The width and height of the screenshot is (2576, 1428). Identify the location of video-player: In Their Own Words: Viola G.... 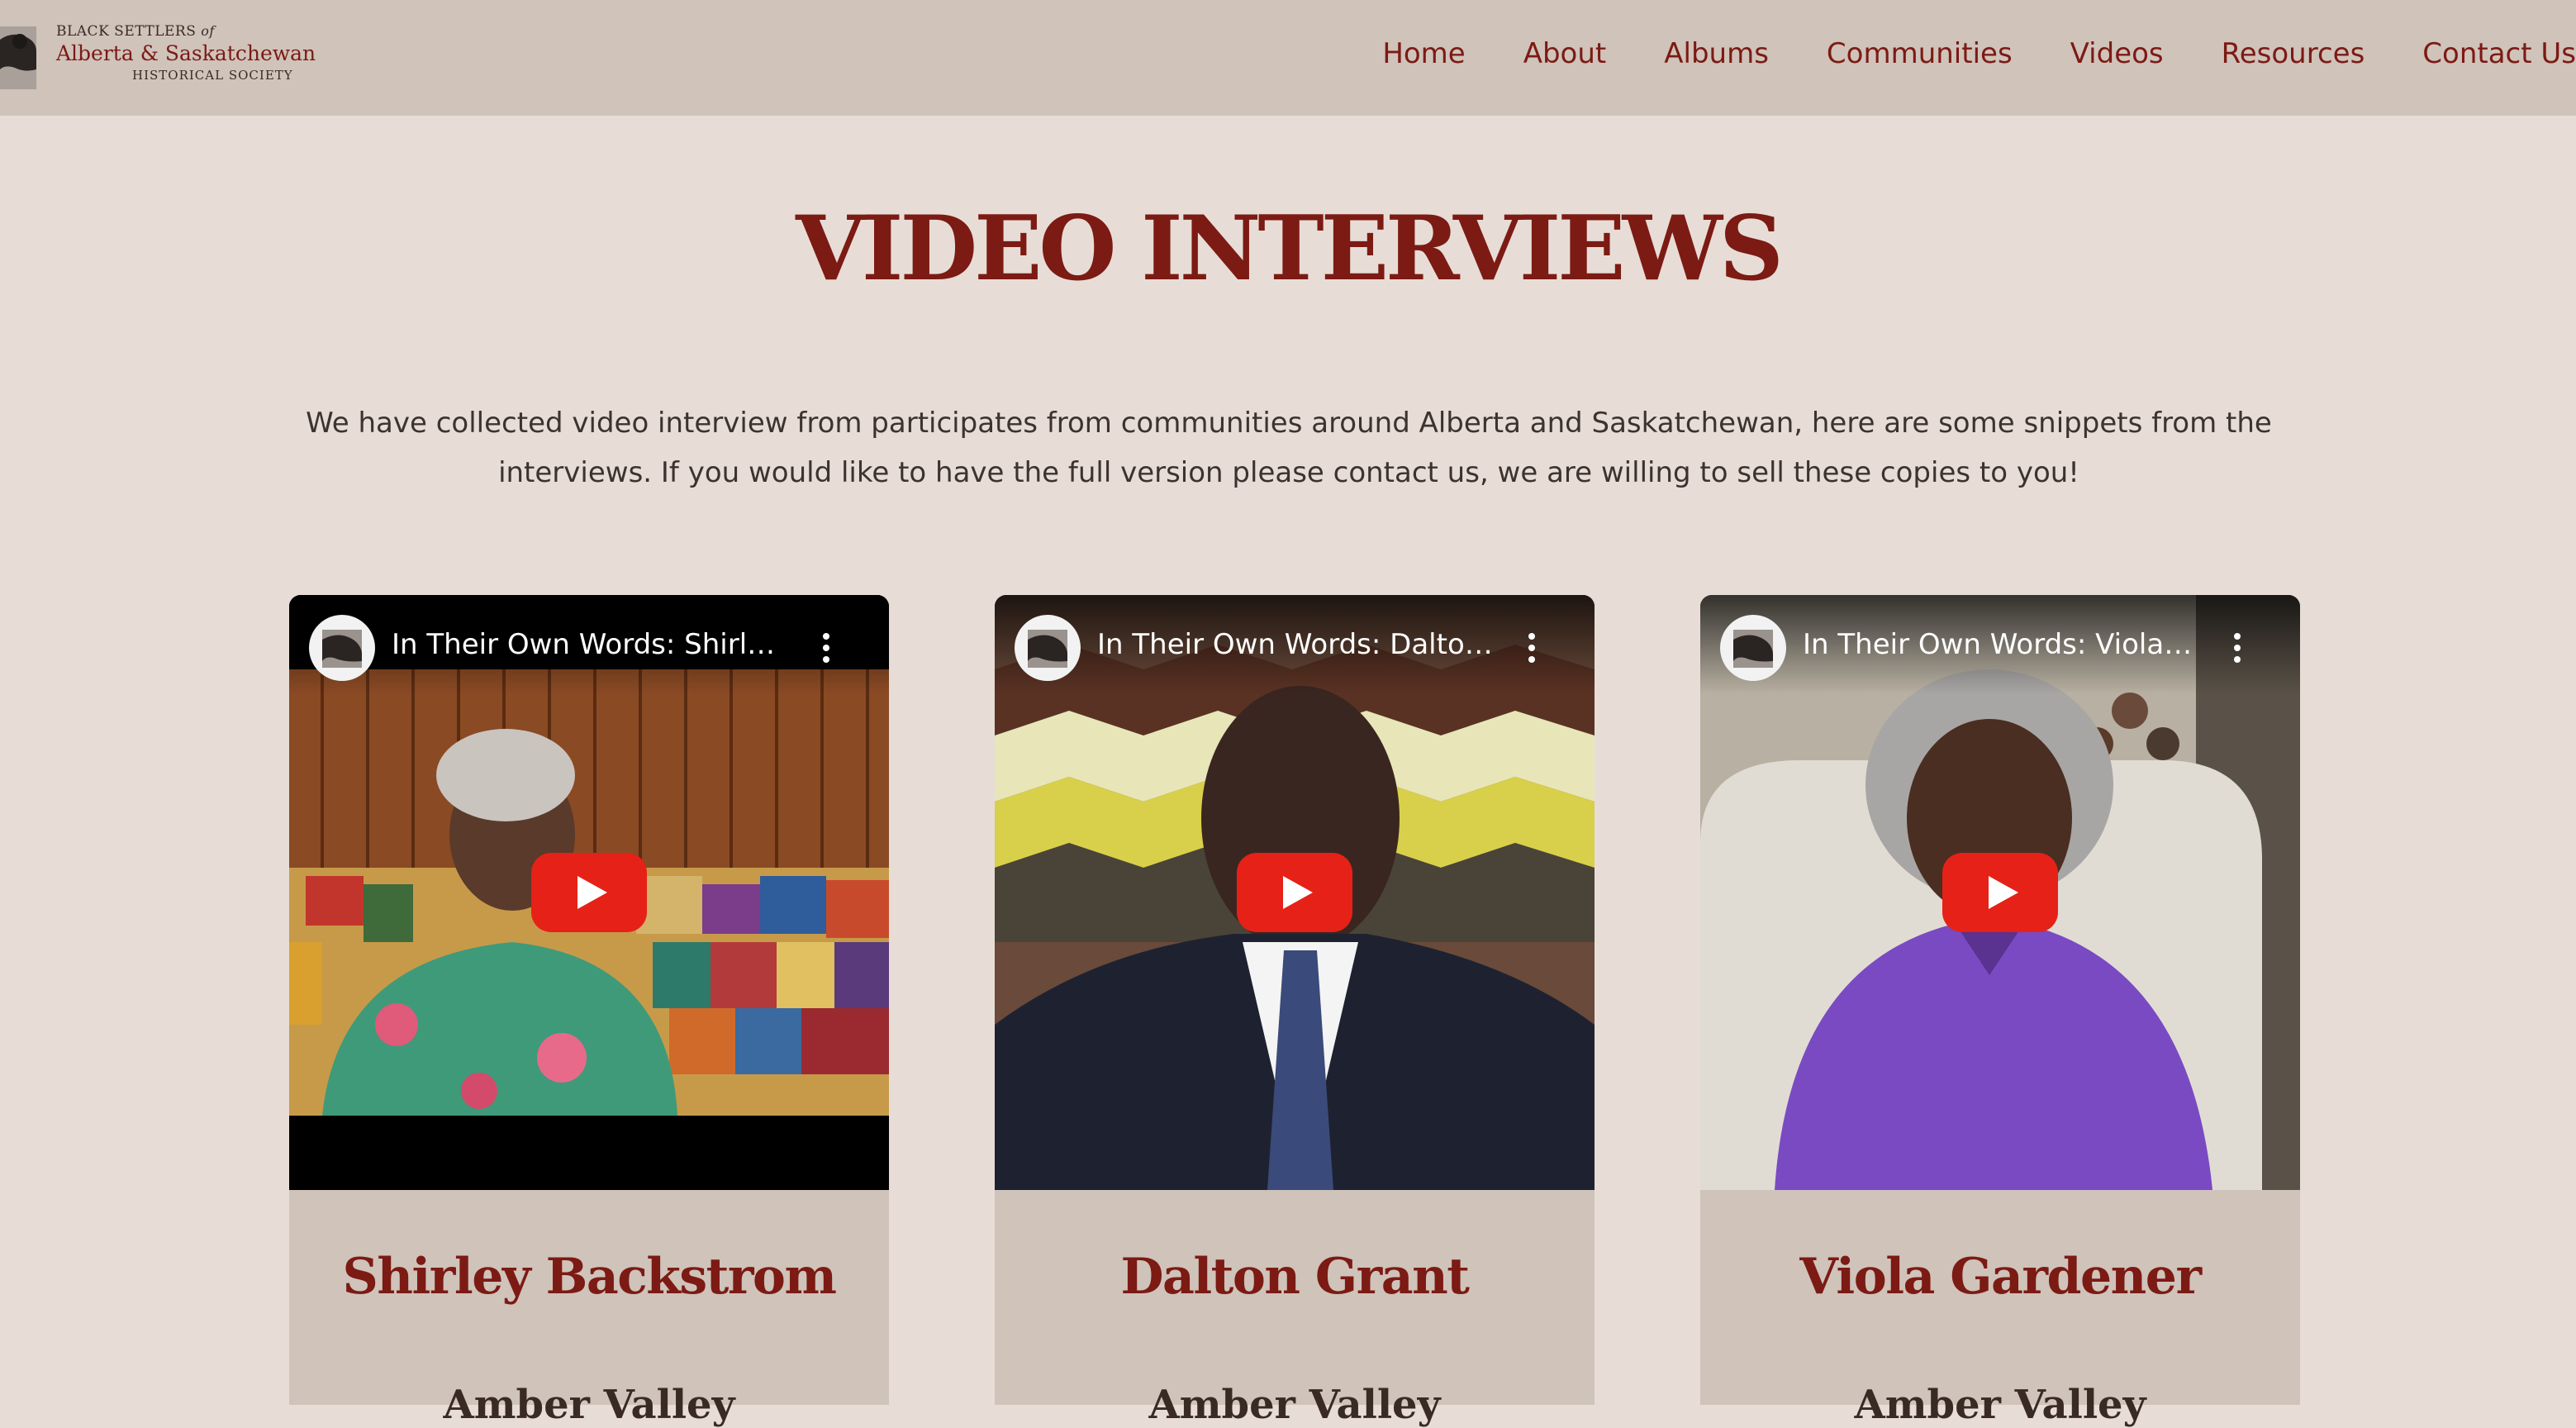
(2000, 892).